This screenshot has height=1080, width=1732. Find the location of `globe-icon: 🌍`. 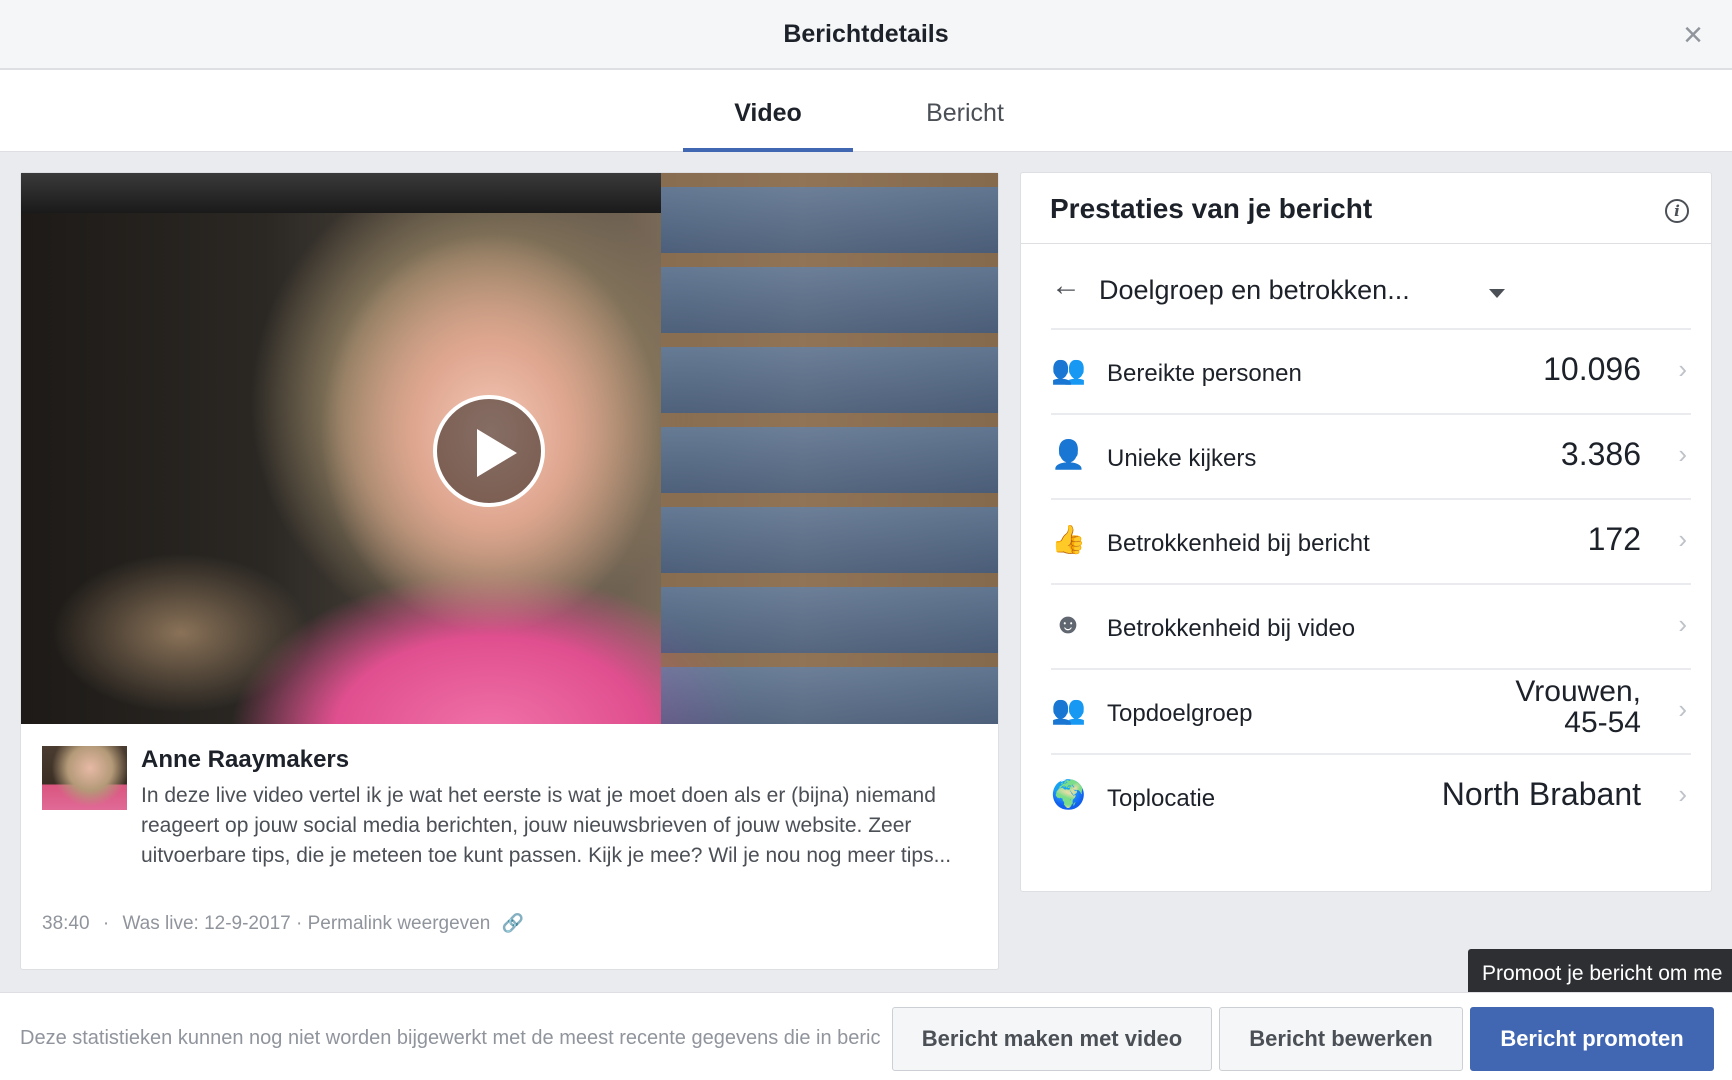

globe-icon: 🌍 is located at coordinates (1068, 794).